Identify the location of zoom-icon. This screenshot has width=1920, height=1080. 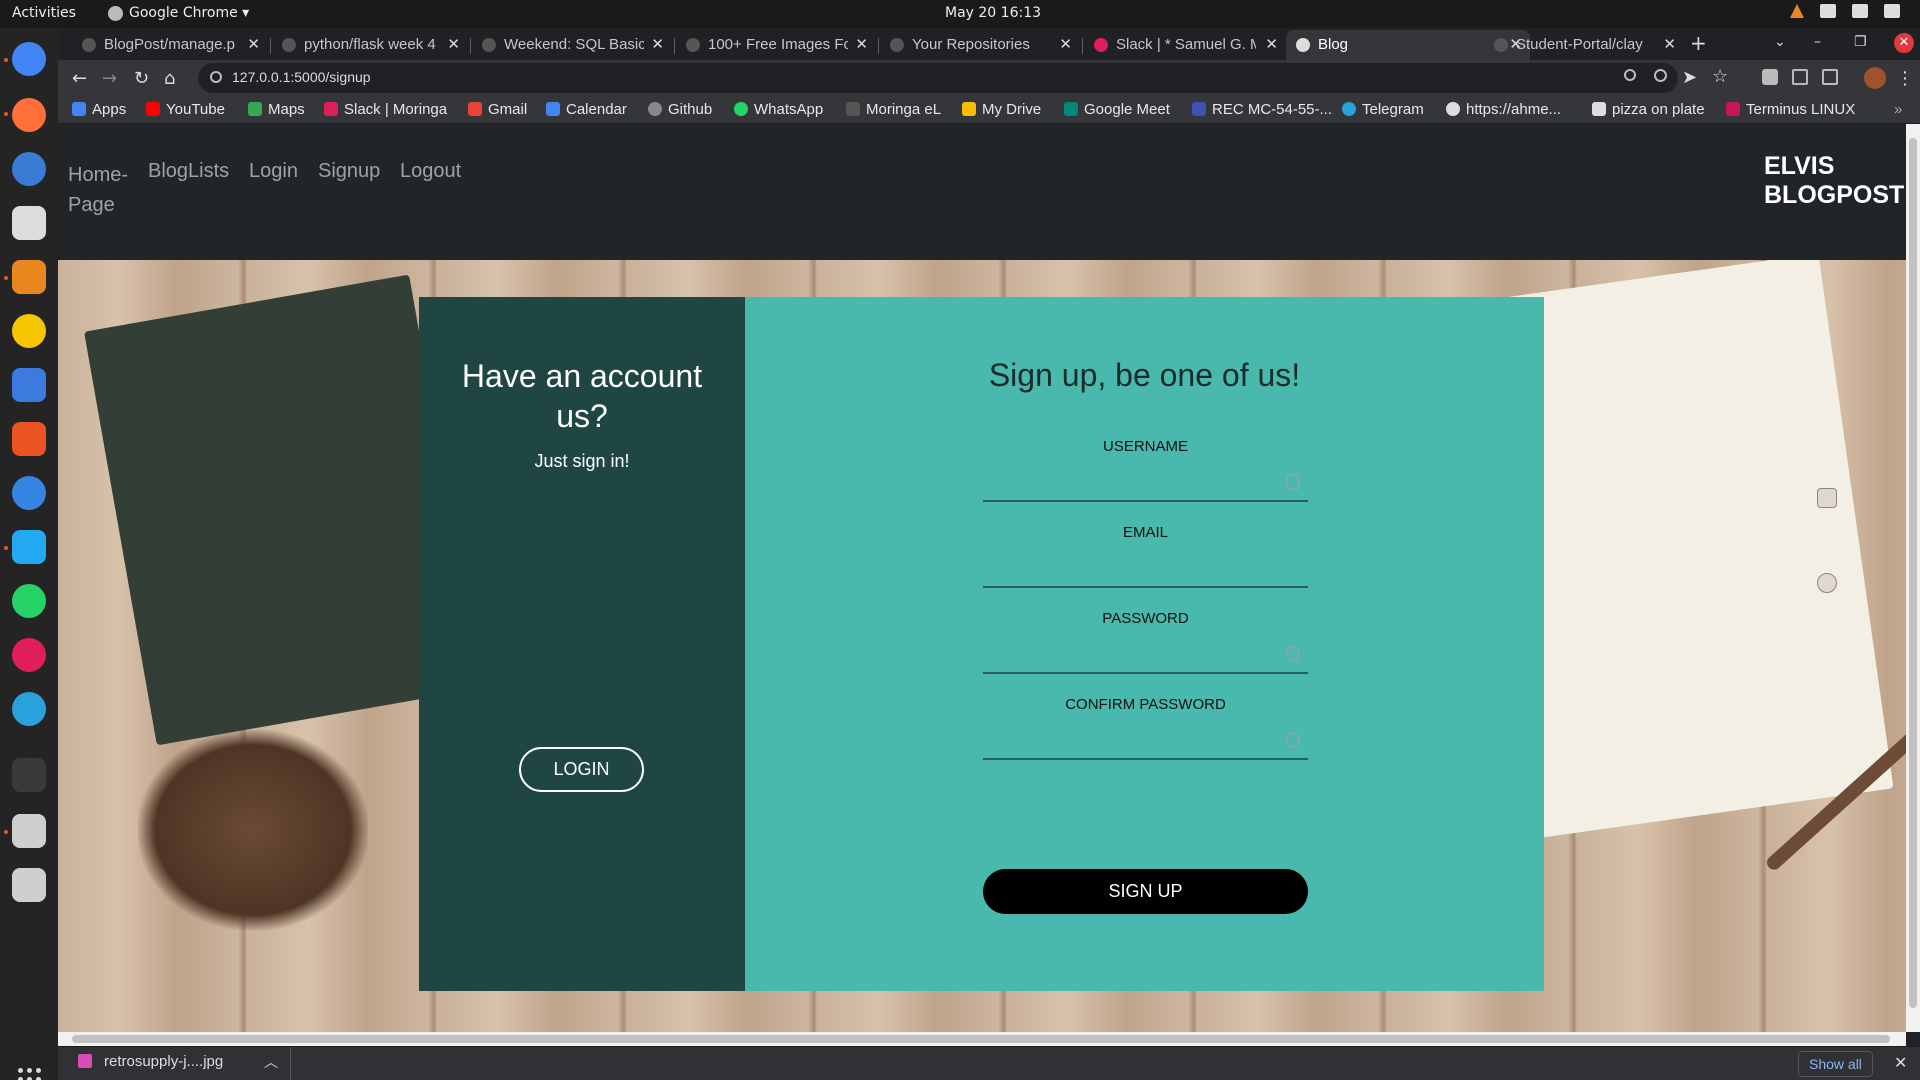
(1660, 75).